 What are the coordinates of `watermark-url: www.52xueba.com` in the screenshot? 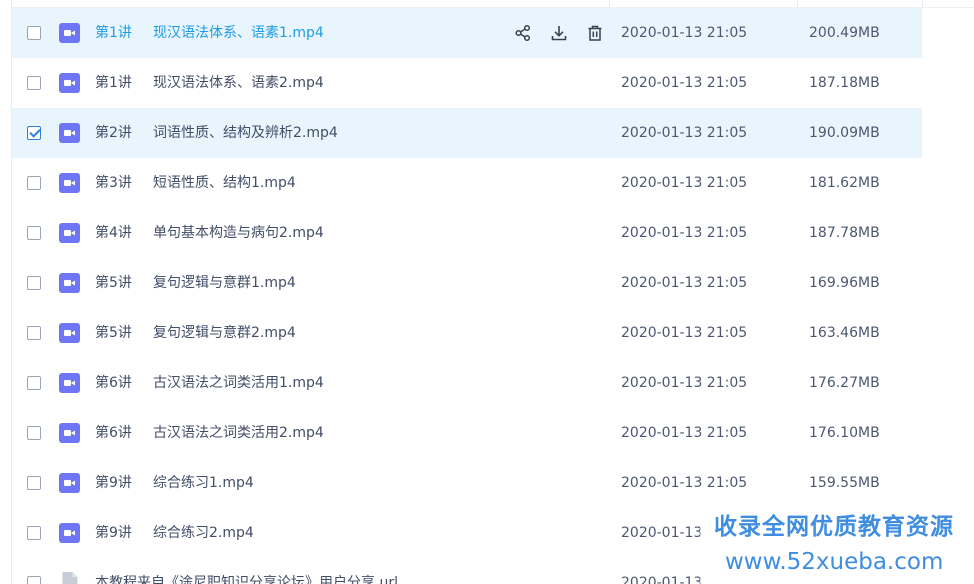 It's located at (834, 562).